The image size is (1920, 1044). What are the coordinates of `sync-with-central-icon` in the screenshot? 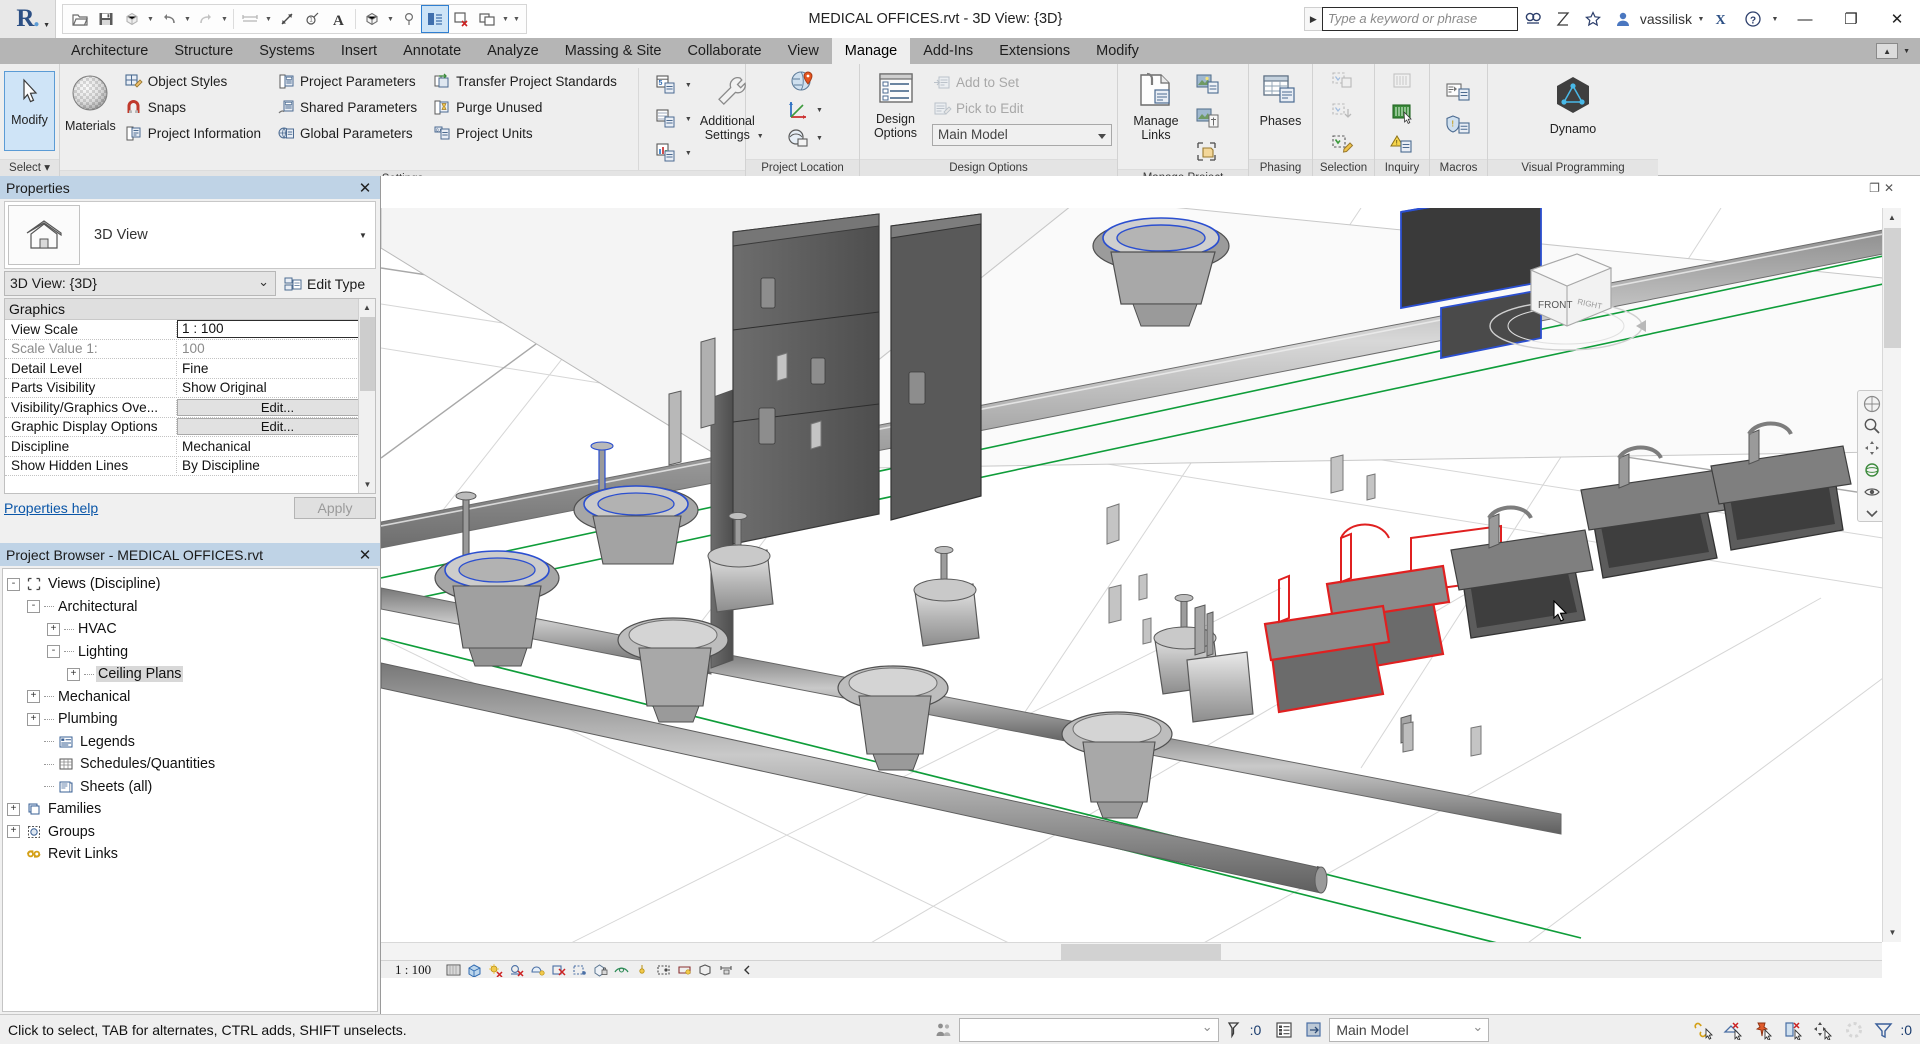 It's located at (132, 19).